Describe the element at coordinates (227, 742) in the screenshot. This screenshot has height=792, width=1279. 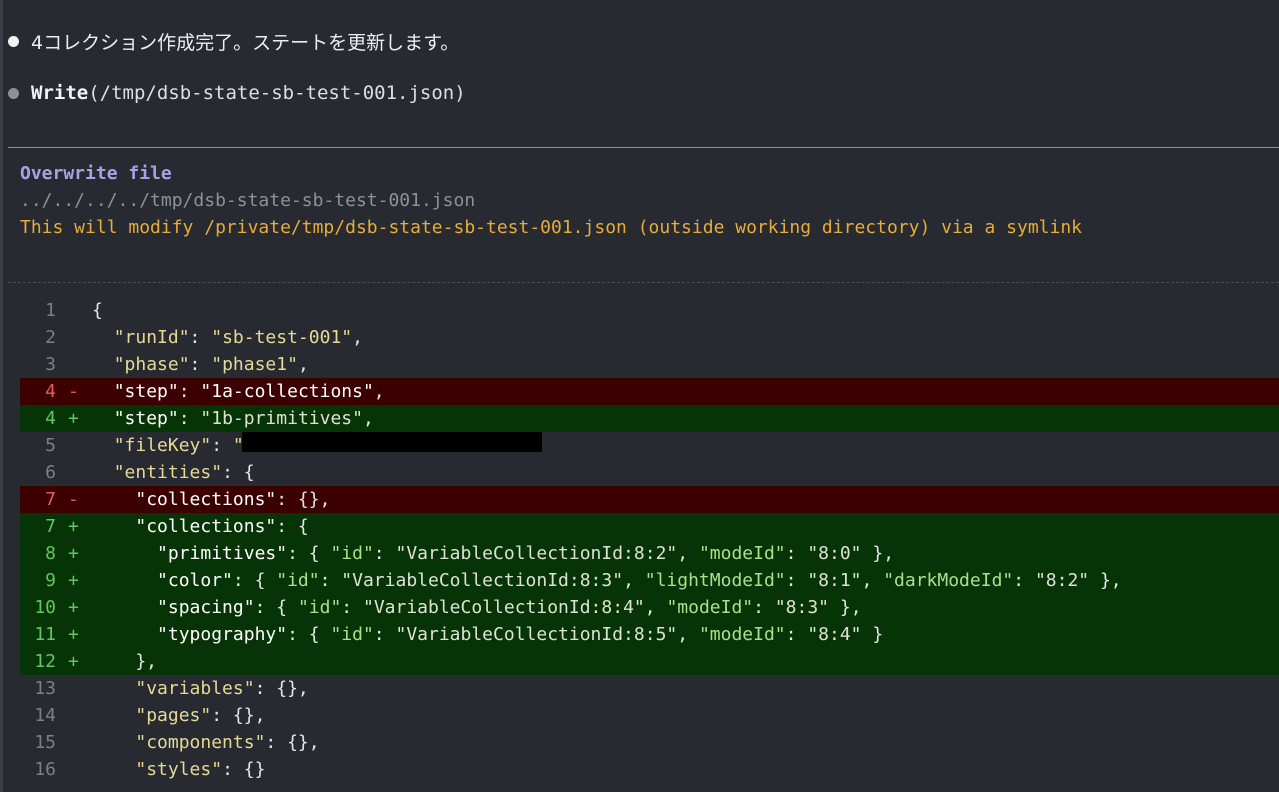
I see `code-text: "components": {},` at that location.